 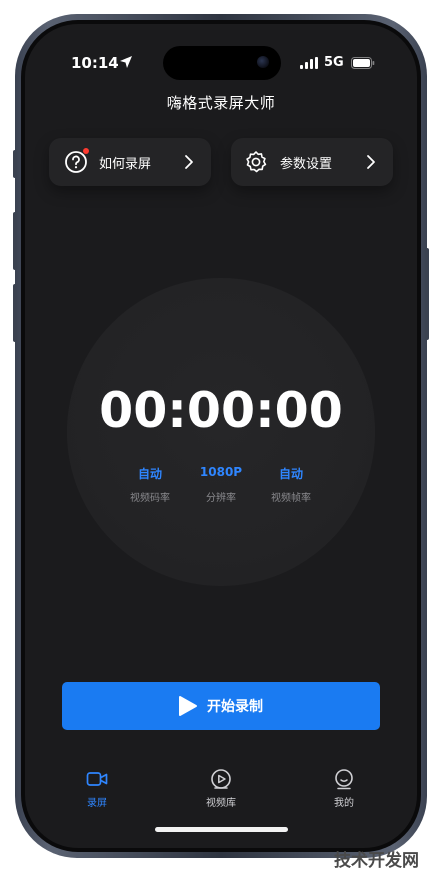 I want to click on volume-up-button, so click(x=15, y=241).